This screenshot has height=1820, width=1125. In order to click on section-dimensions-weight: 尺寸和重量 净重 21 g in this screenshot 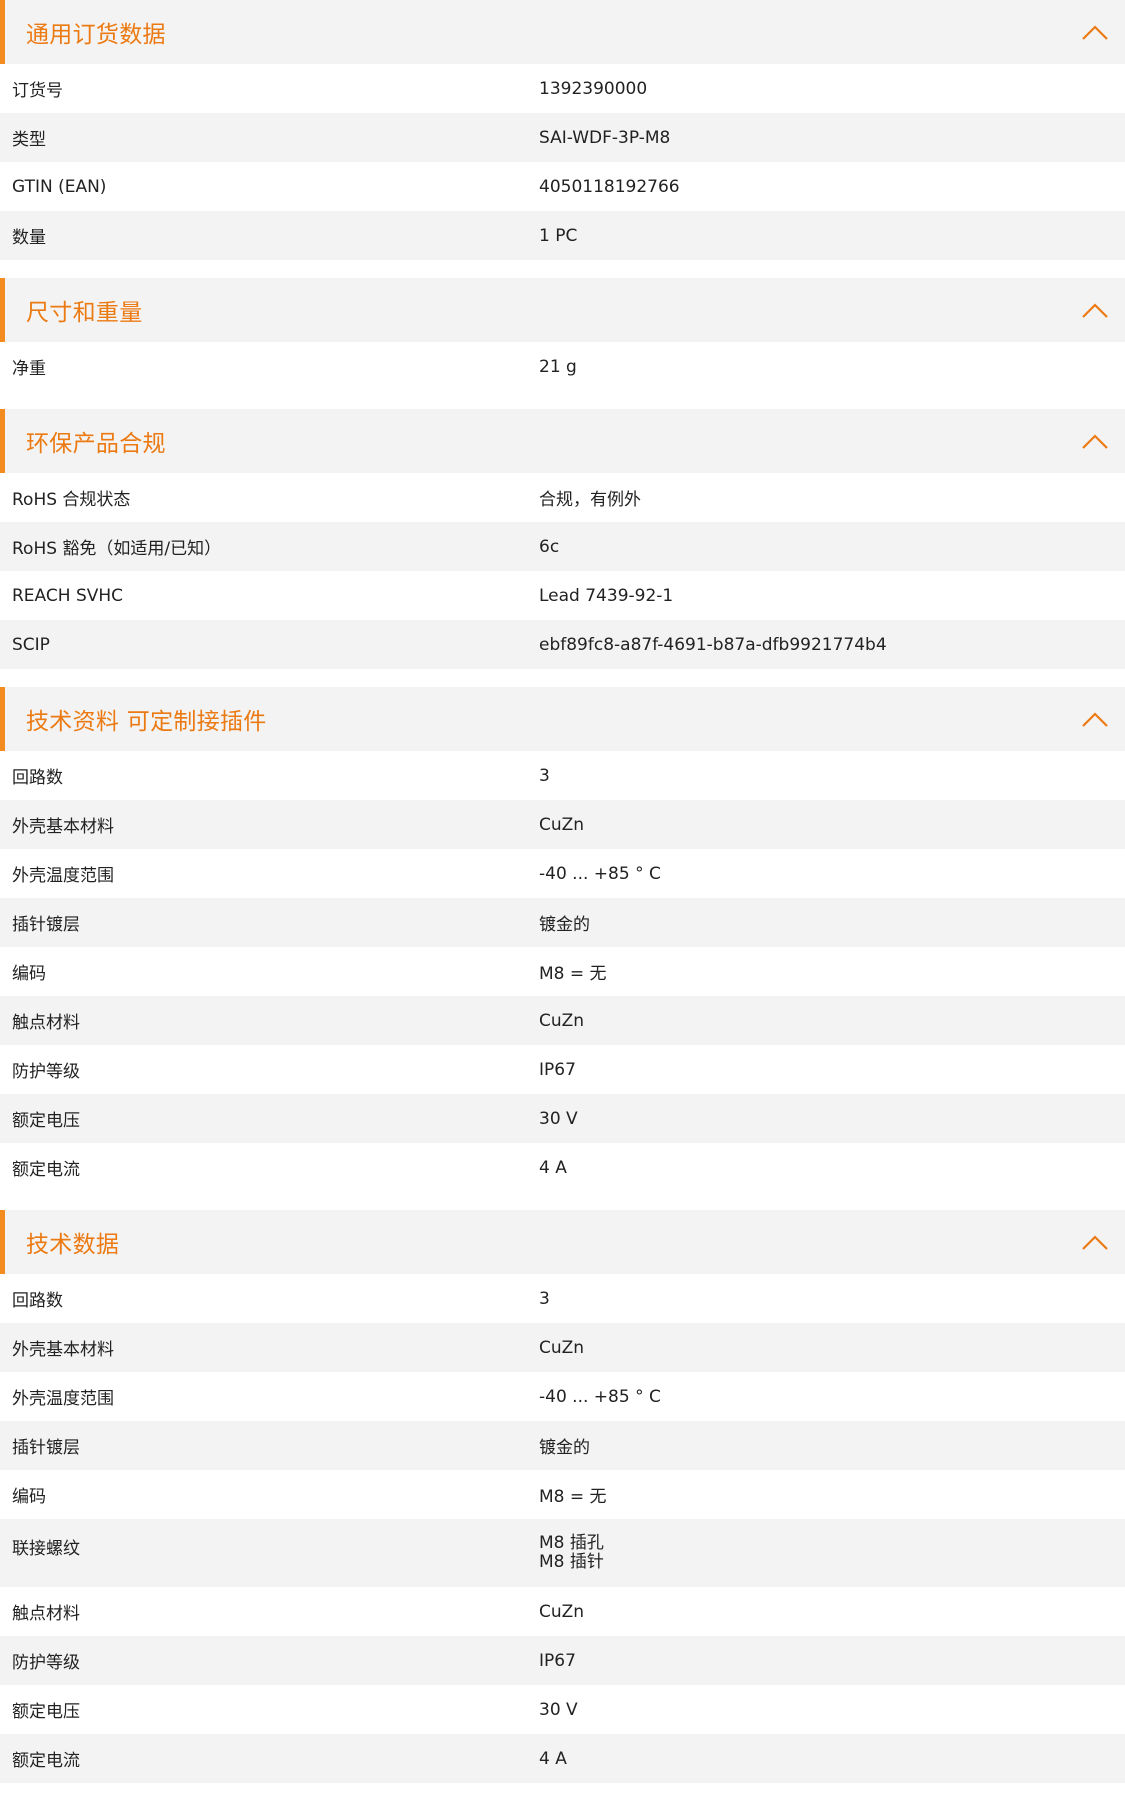, I will do `click(562, 334)`.